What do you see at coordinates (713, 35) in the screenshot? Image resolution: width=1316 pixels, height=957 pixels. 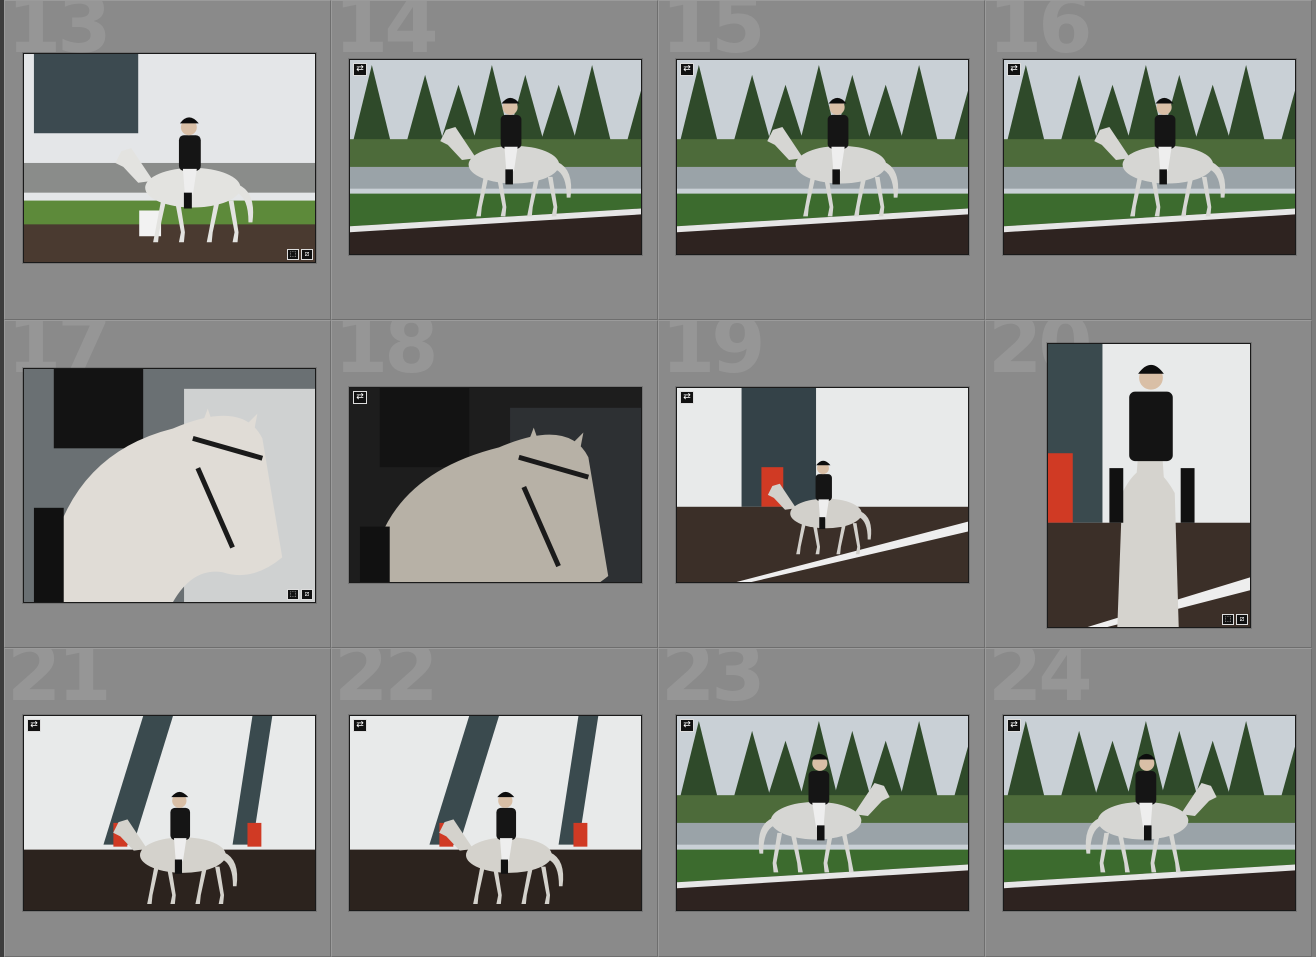 I see `photo-index-number: 15` at bounding box center [713, 35].